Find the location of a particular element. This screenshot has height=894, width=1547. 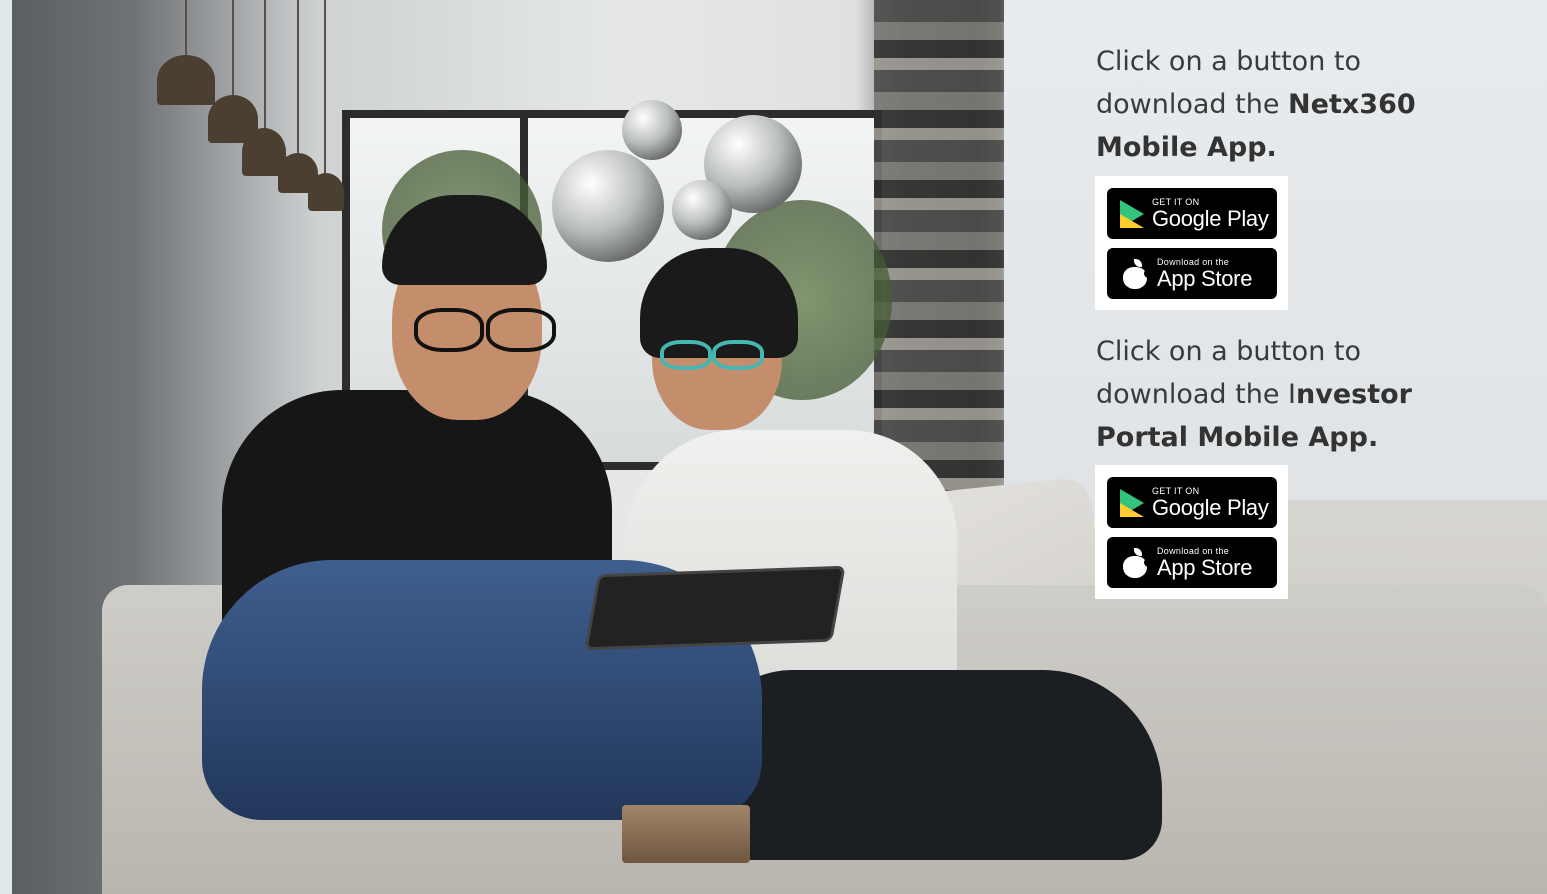

investor-portal-google-play-button: GET IT ON Google Play is located at coordinates (1192, 502).